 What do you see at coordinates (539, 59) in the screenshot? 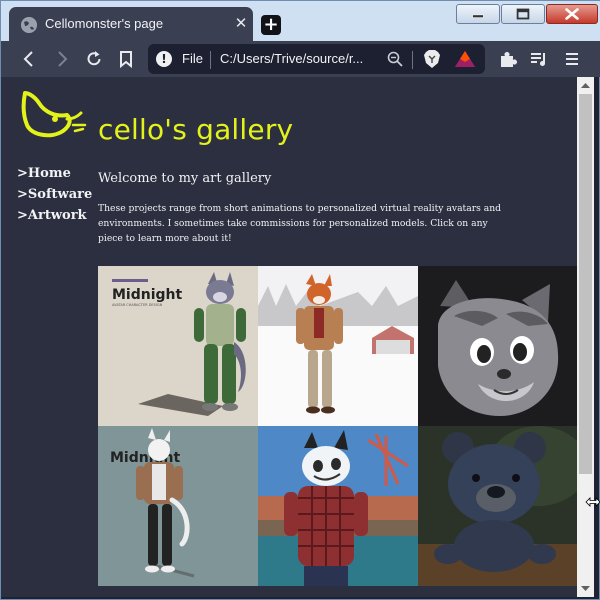
I see `playlist-icon` at bounding box center [539, 59].